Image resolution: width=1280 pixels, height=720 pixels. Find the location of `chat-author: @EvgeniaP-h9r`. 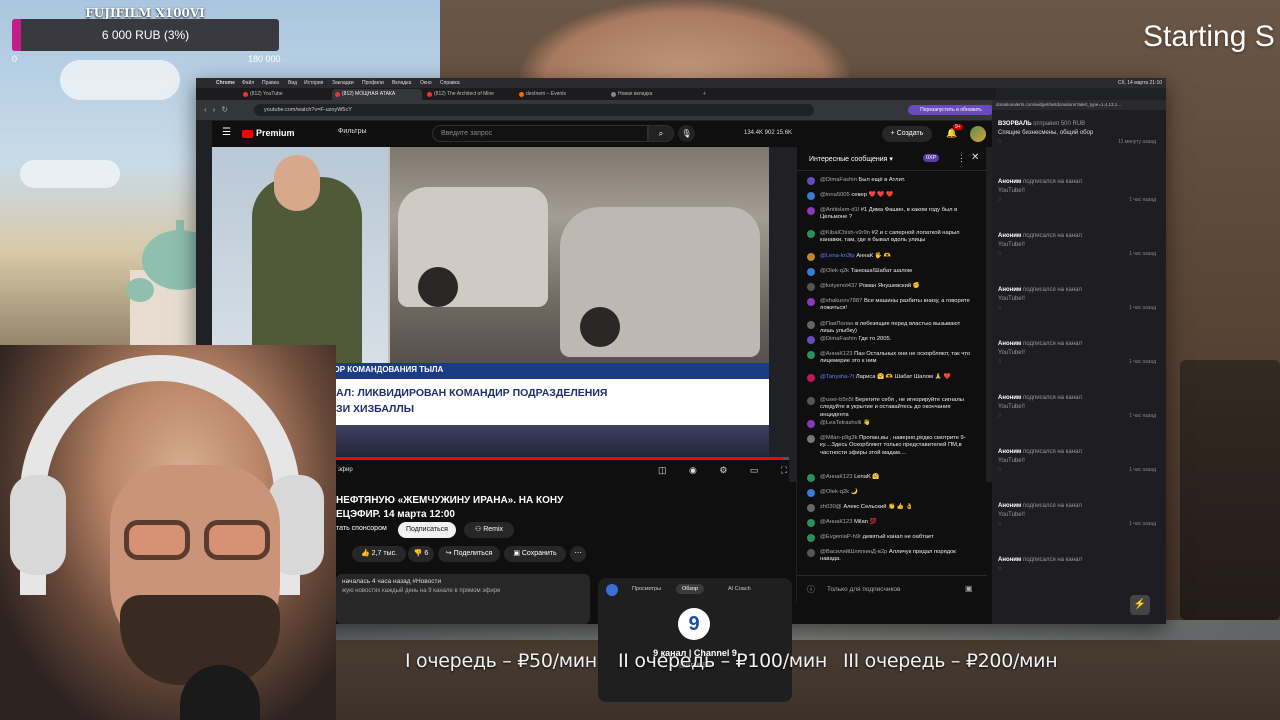

chat-author: @EvgeniaP-h9r is located at coordinates (840, 537).